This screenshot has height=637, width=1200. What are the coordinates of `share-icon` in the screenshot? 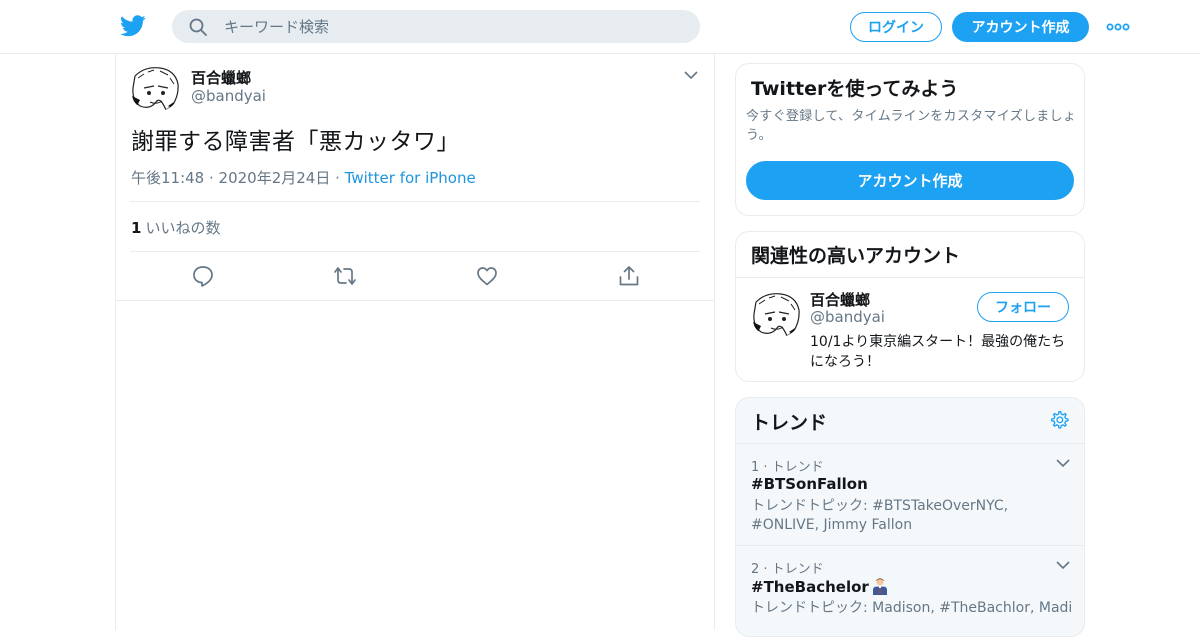 It's located at (629, 276).